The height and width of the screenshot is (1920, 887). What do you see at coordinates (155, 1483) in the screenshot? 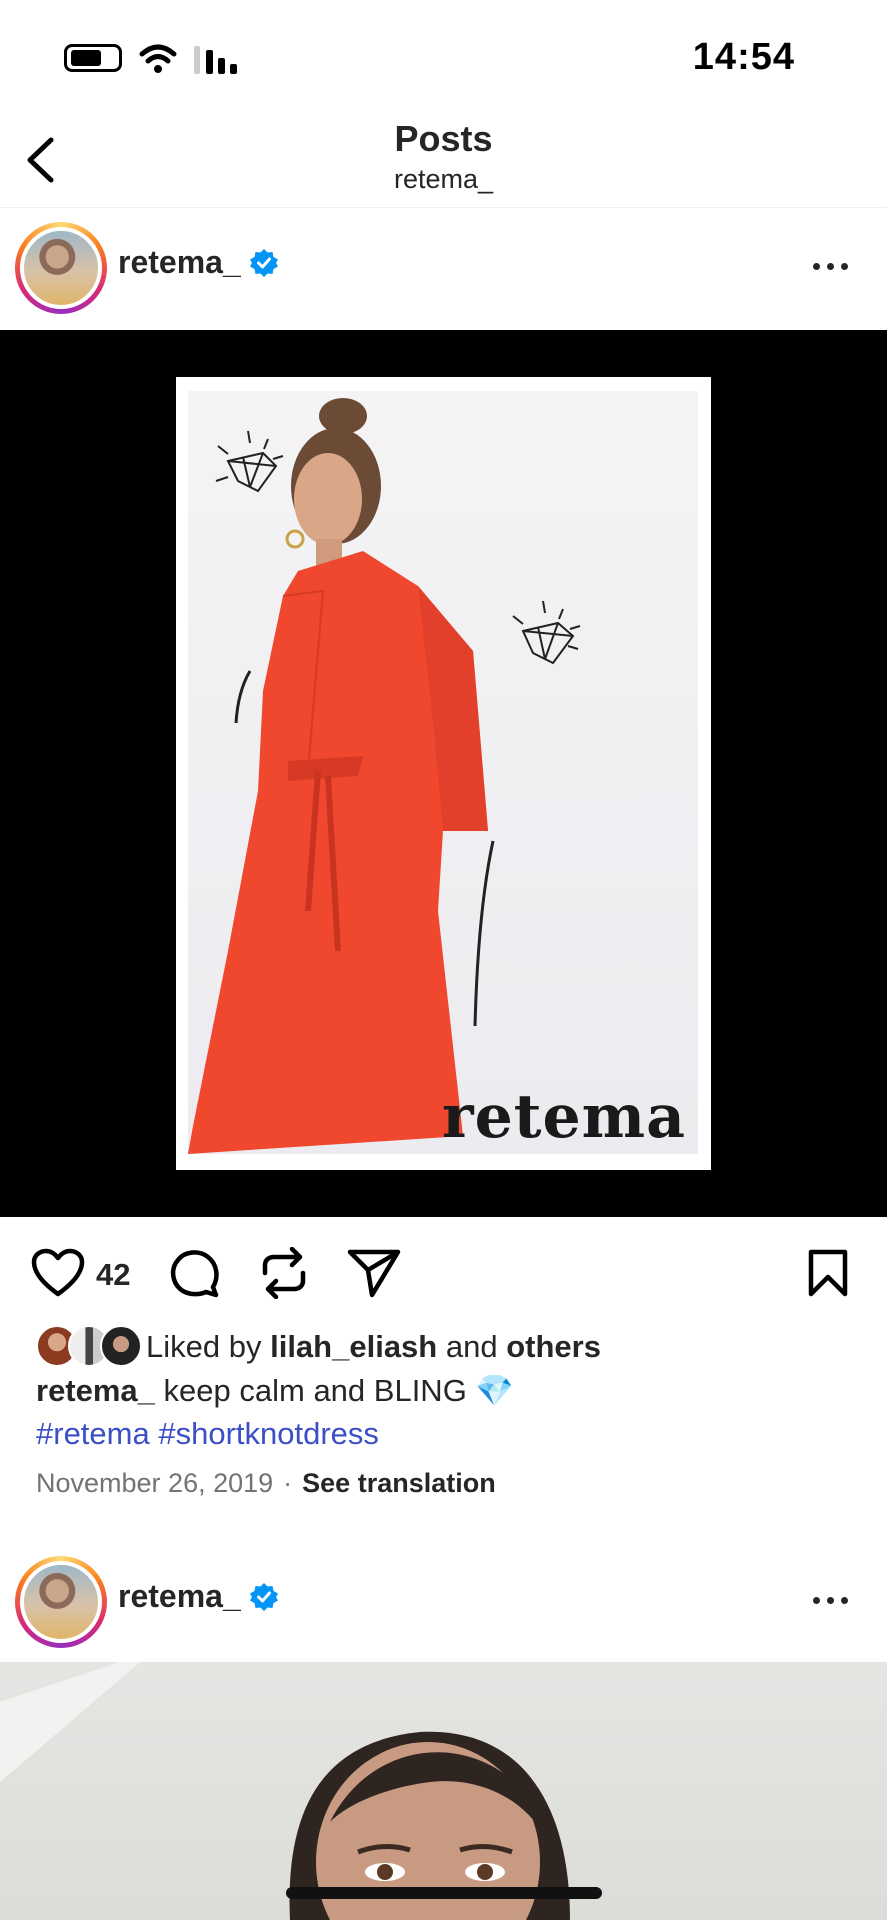
I see `post-date: November 26, 2019` at bounding box center [155, 1483].